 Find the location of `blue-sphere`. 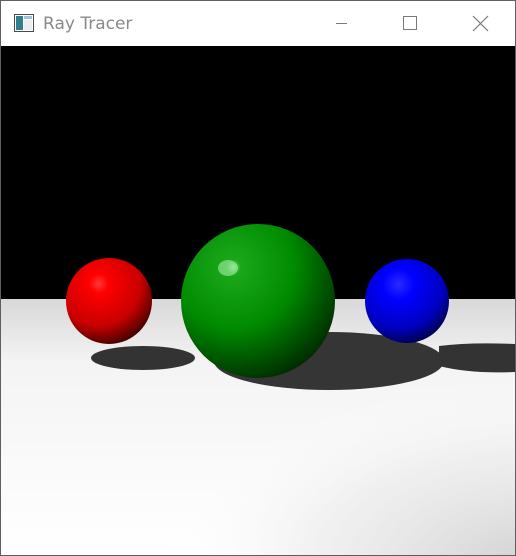

blue-sphere is located at coordinates (407, 301).